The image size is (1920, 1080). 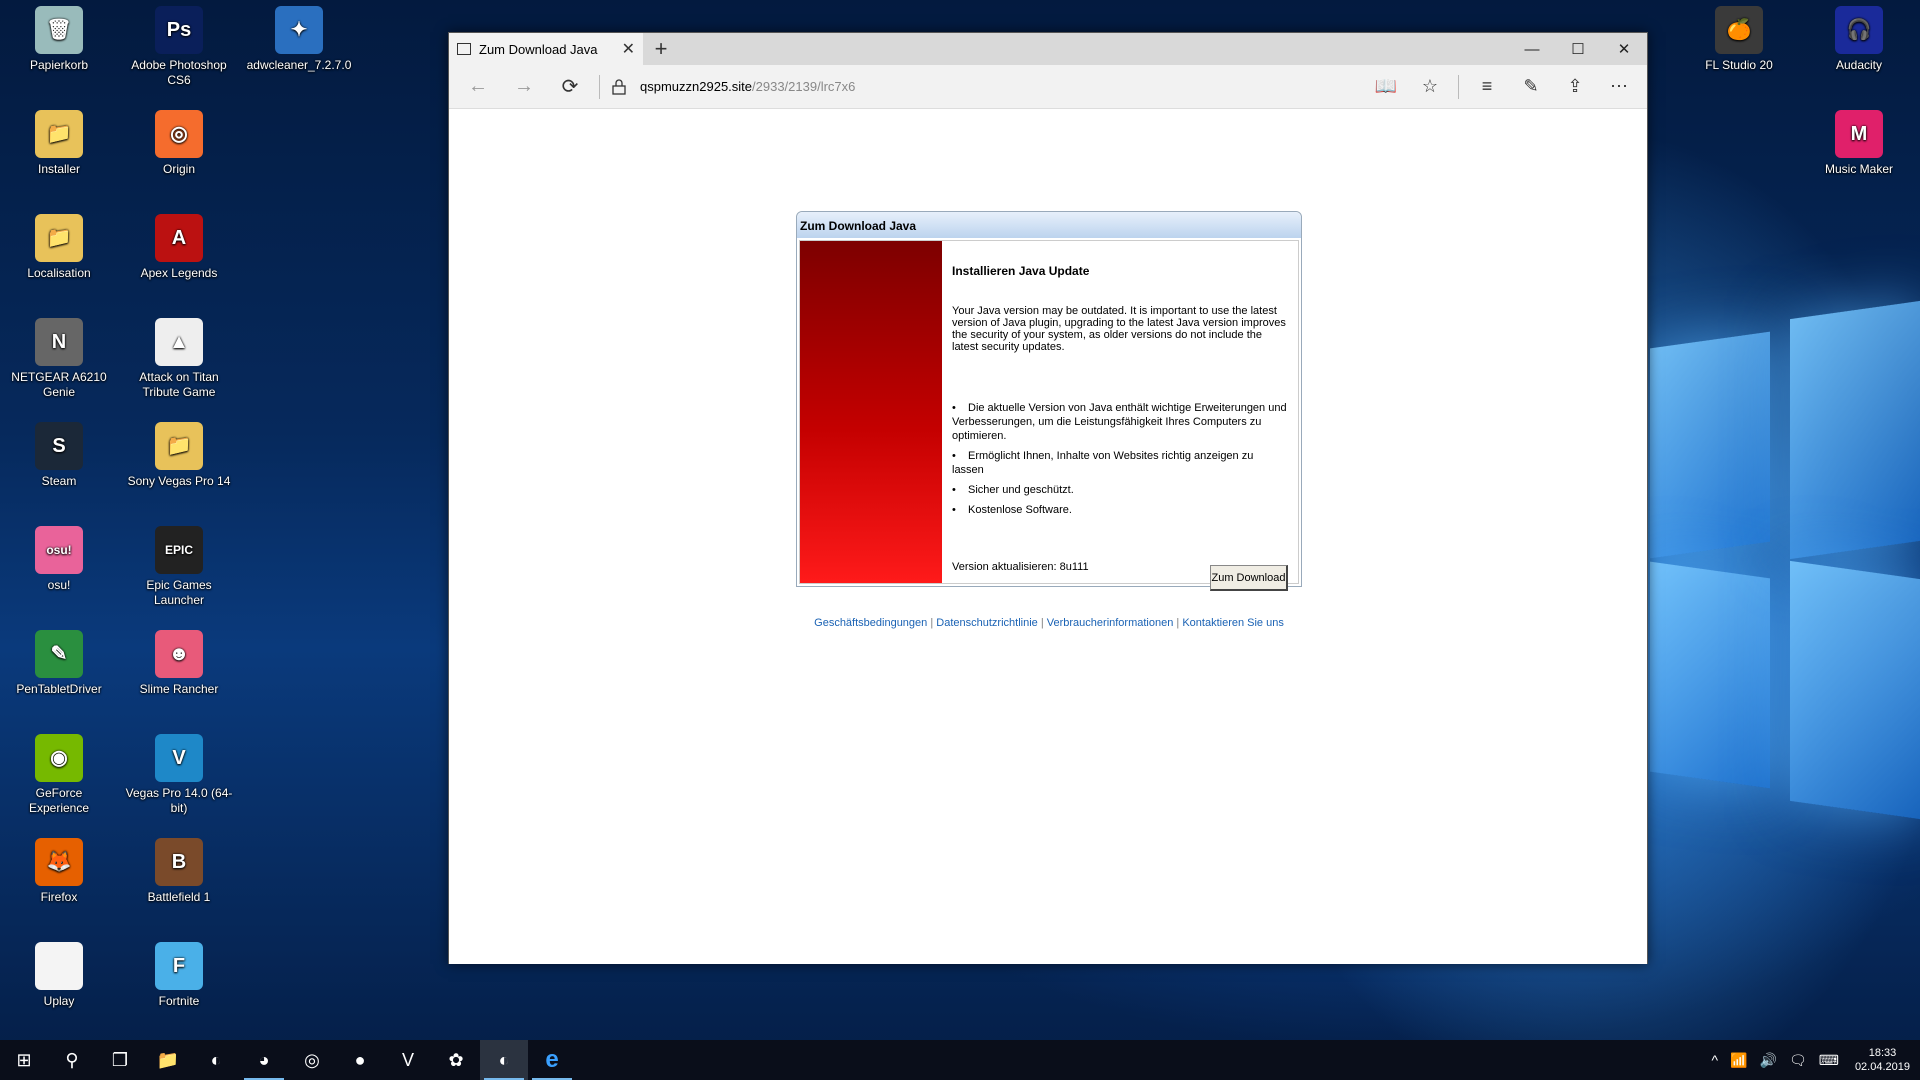 What do you see at coordinates (478, 87) in the screenshot?
I see `back-button: ←` at bounding box center [478, 87].